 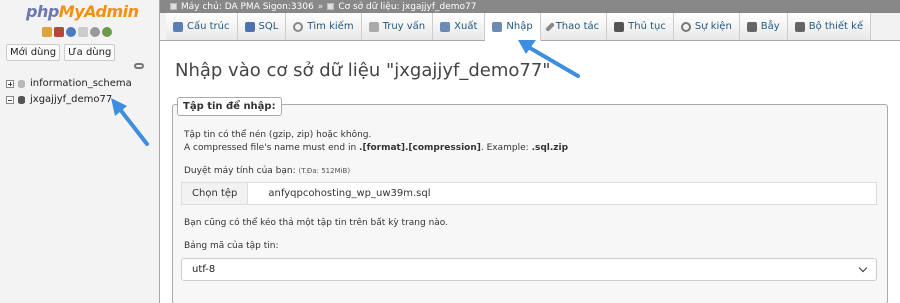 I want to click on tab-export: Xuất, so click(x=459, y=26).